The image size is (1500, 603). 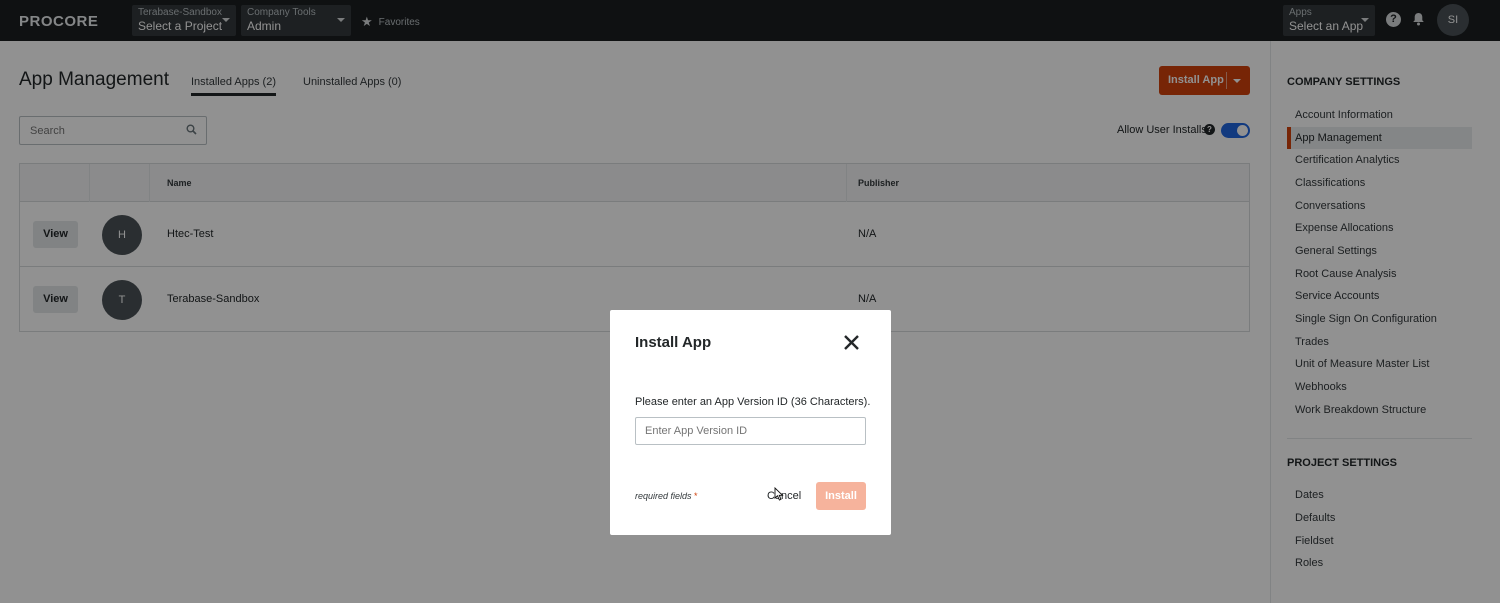 I want to click on required-fields-label: required fields, so click(x=663, y=496).